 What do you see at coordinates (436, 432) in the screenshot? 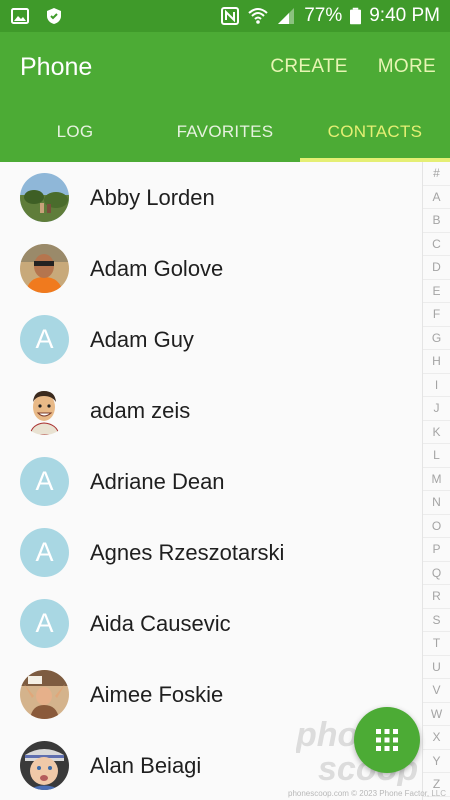
I see `index-letter: K` at bounding box center [436, 432].